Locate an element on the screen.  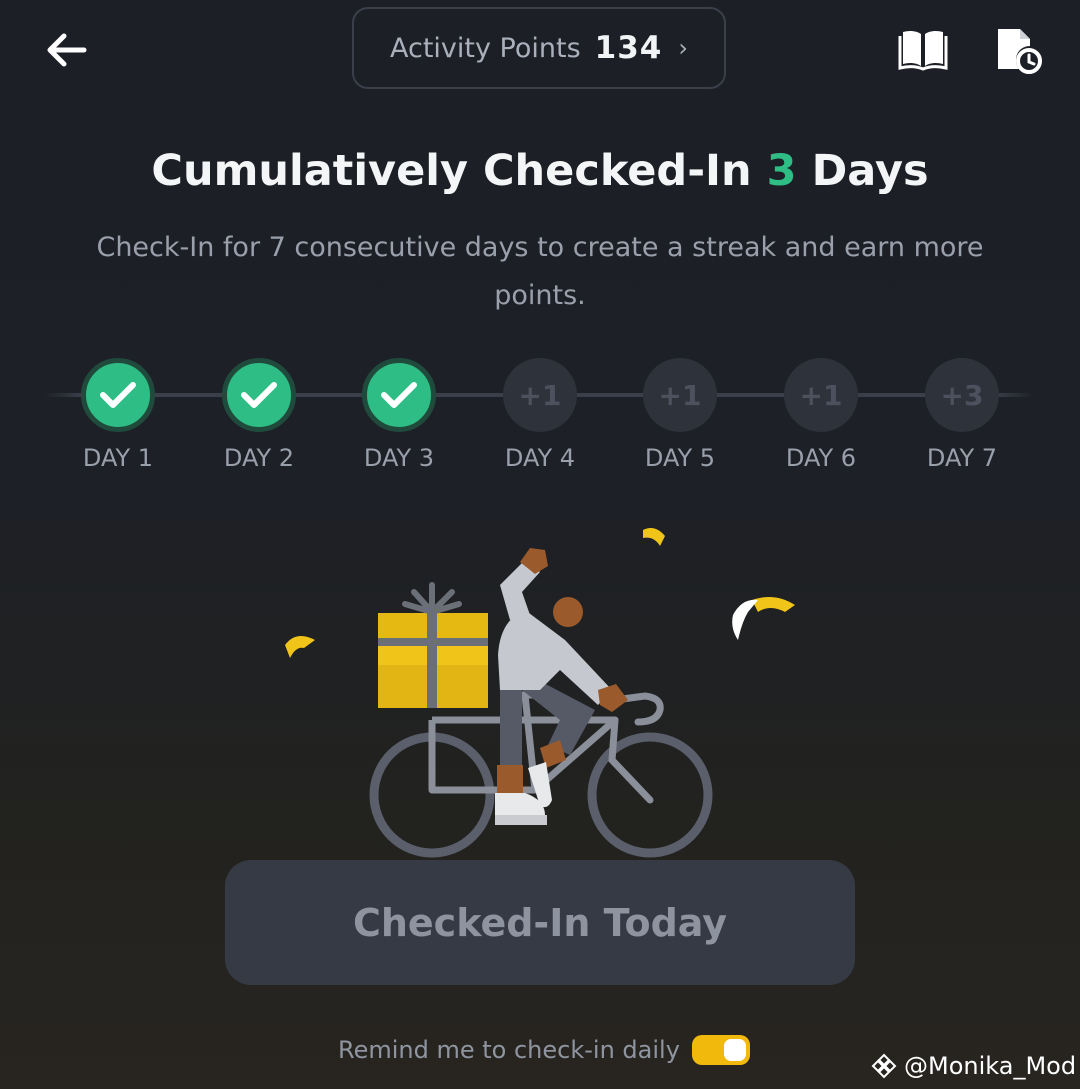
day-4-node: +1 is located at coordinates (540, 395).